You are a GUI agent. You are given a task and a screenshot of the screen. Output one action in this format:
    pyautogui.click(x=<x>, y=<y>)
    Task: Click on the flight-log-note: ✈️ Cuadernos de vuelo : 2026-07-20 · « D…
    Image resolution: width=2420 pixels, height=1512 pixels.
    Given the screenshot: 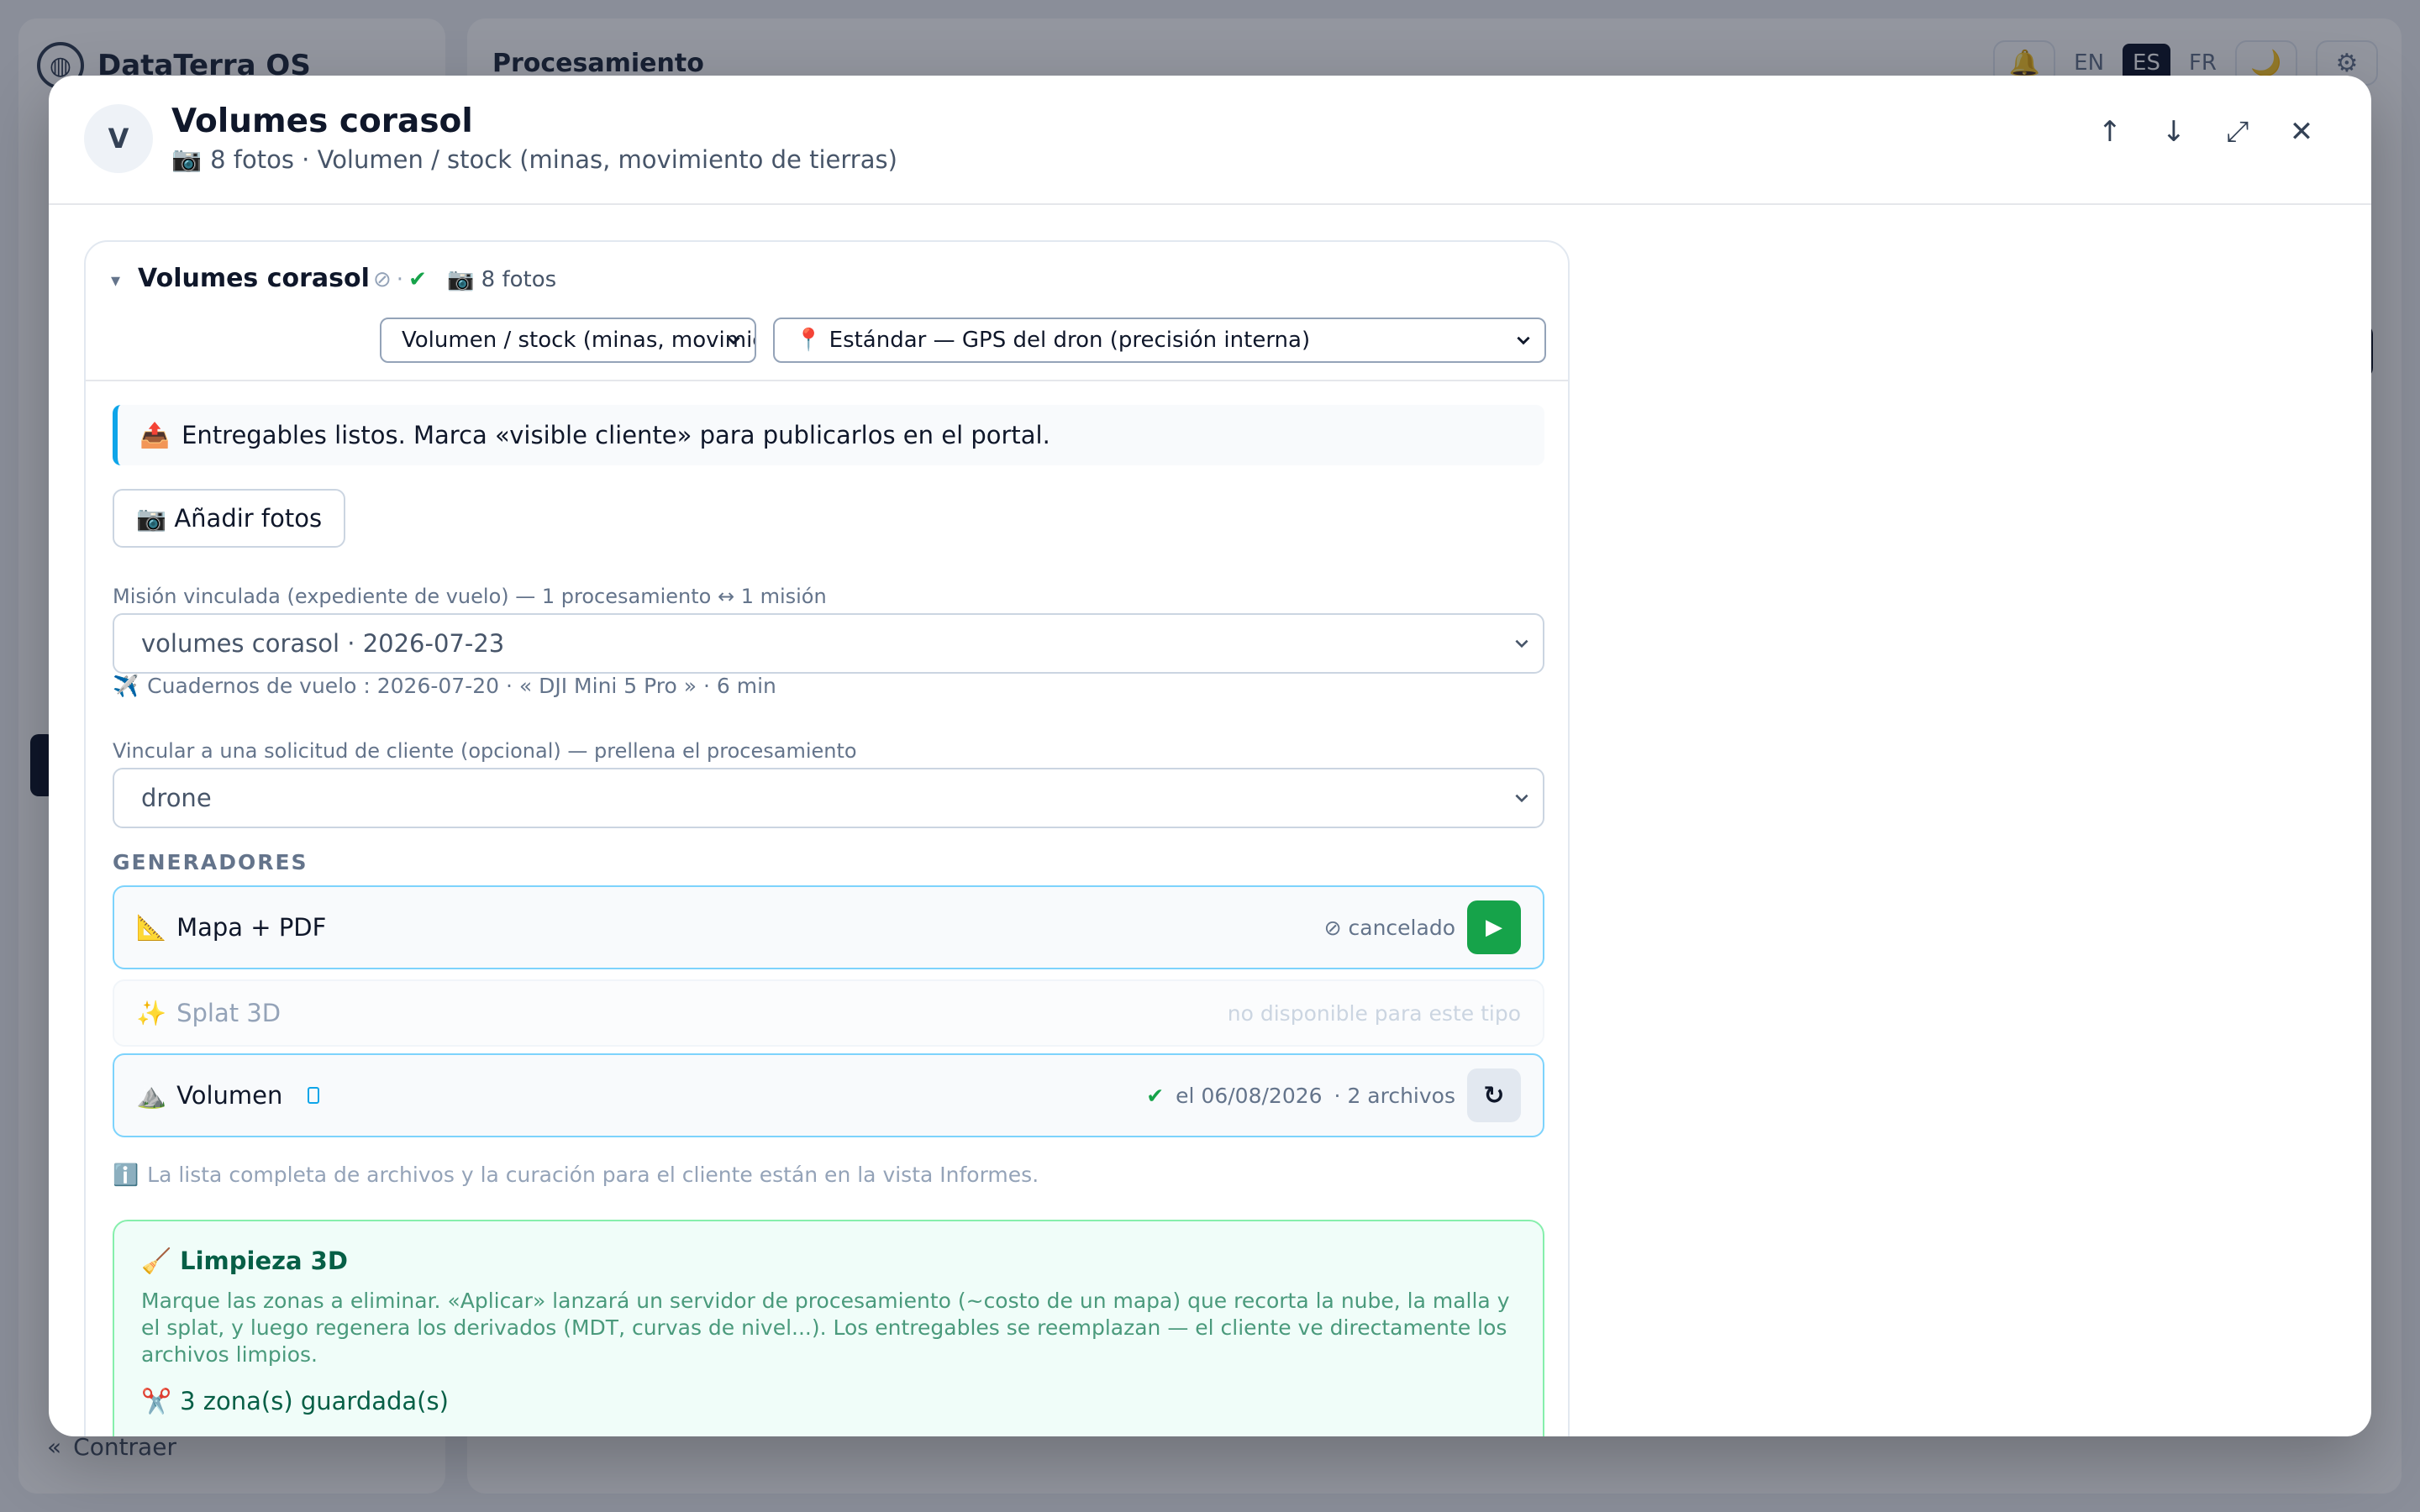 What is the action you would take?
    pyautogui.click(x=445, y=686)
    